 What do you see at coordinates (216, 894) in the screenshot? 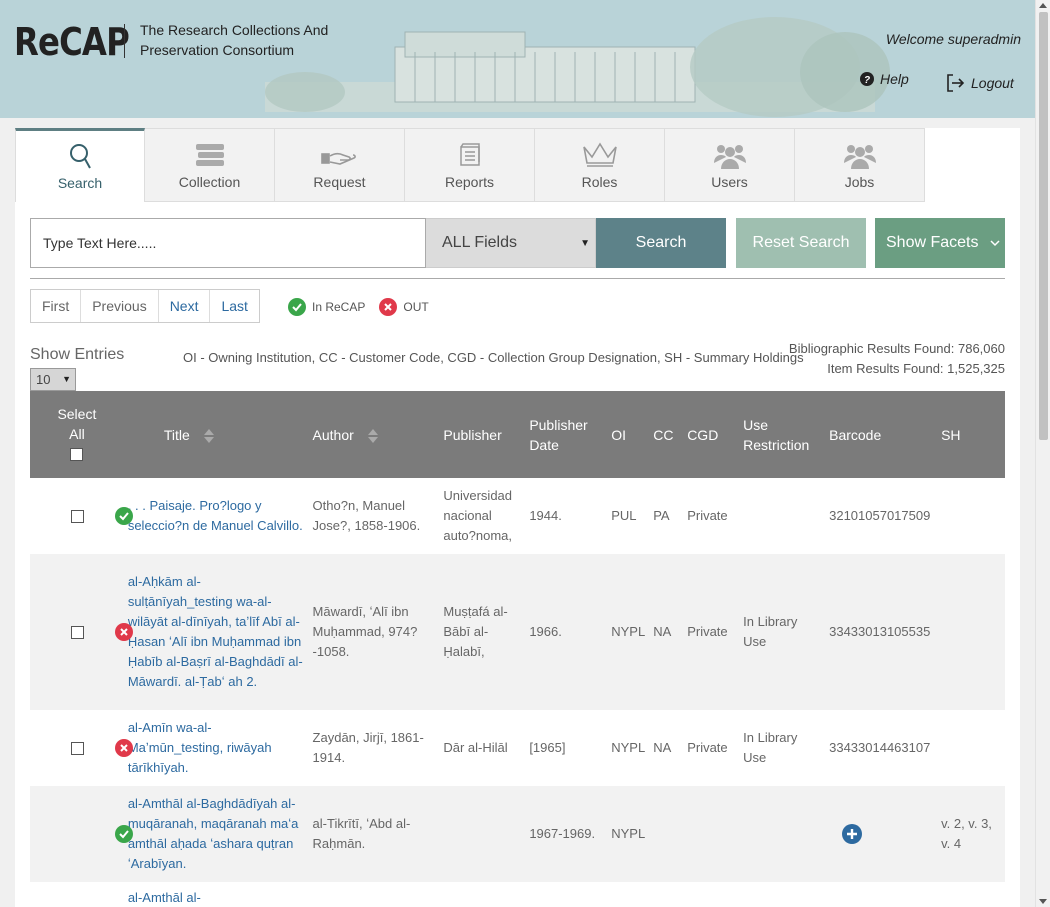
I see `cell-title: al-Amthāl al-` at bounding box center [216, 894].